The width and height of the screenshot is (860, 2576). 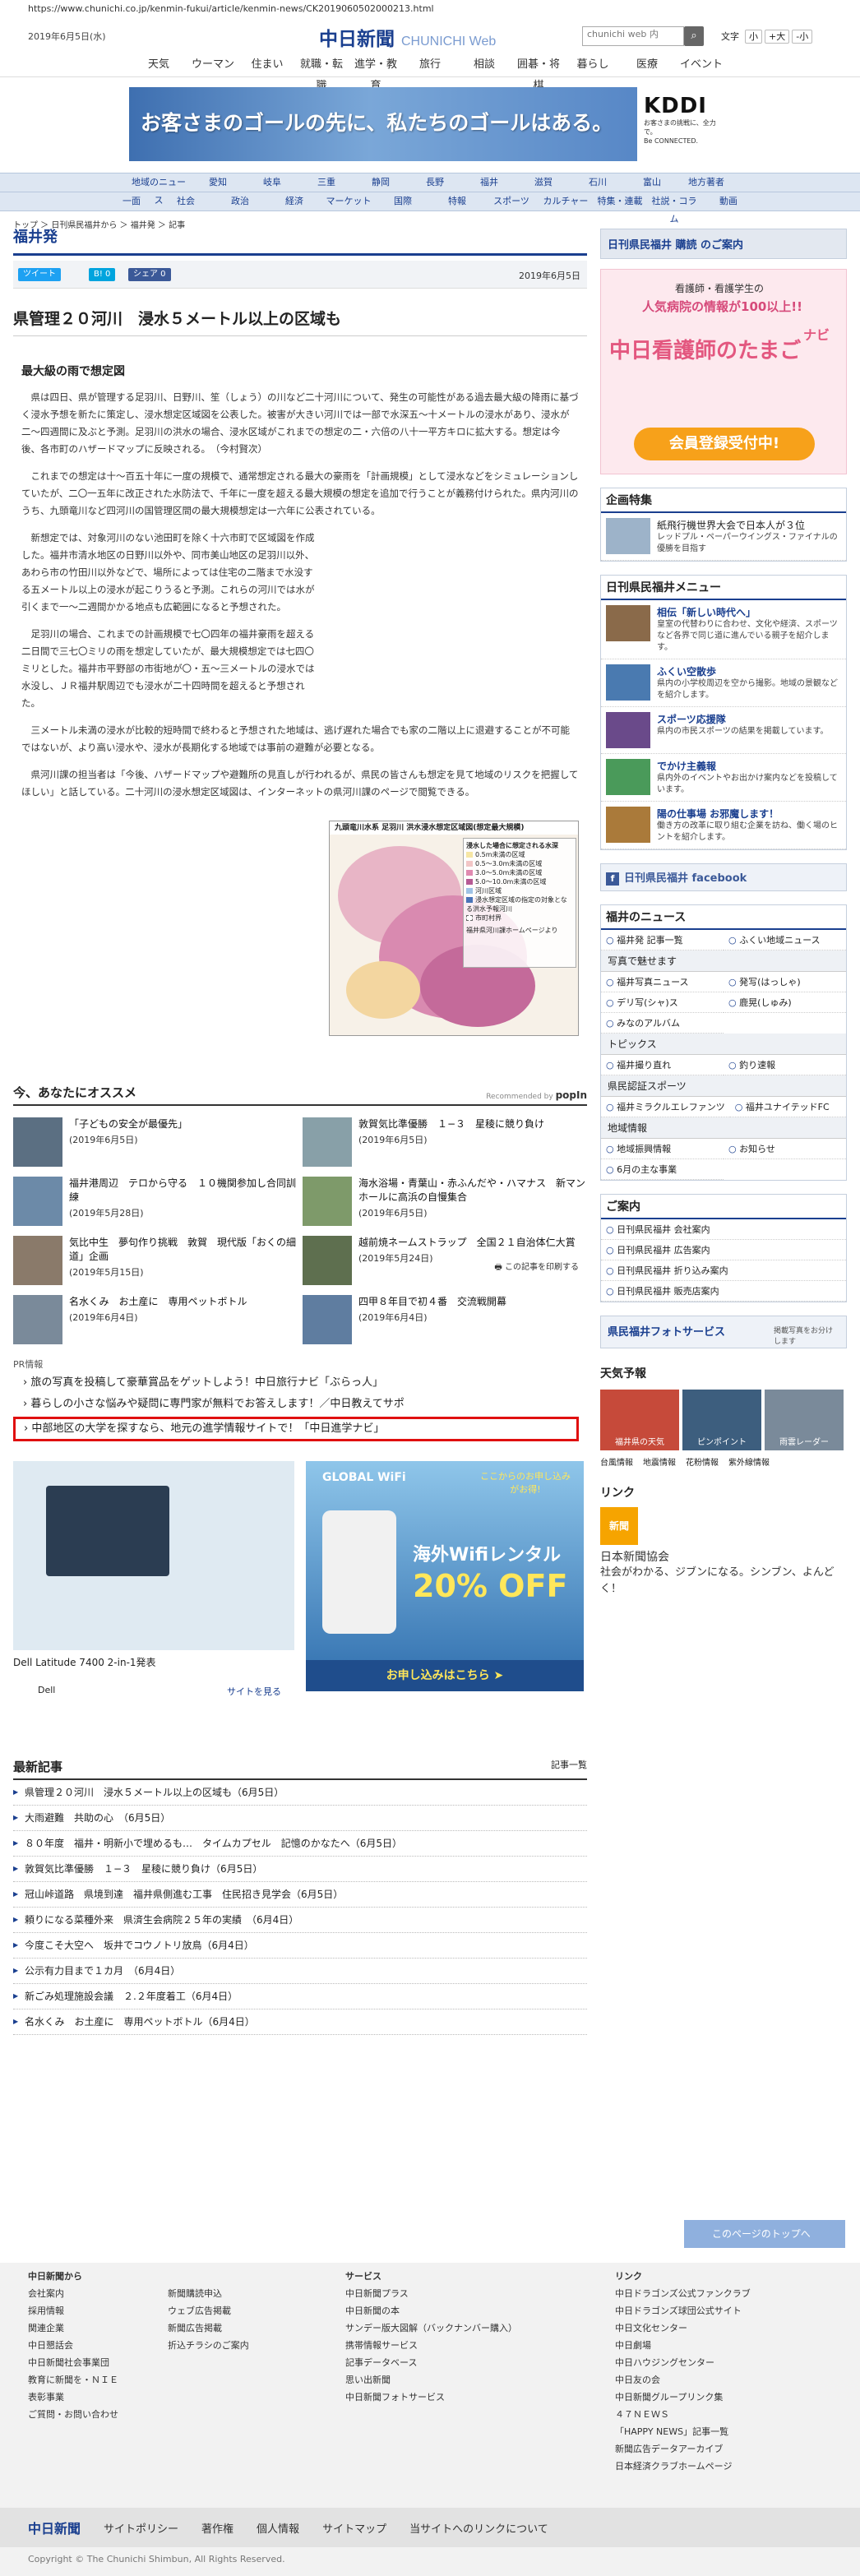 What do you see at coordinates (662, 982) in the screenshot?
I see `sidebar-link: 福井写真ニュース` at bounding box center [662, 982].